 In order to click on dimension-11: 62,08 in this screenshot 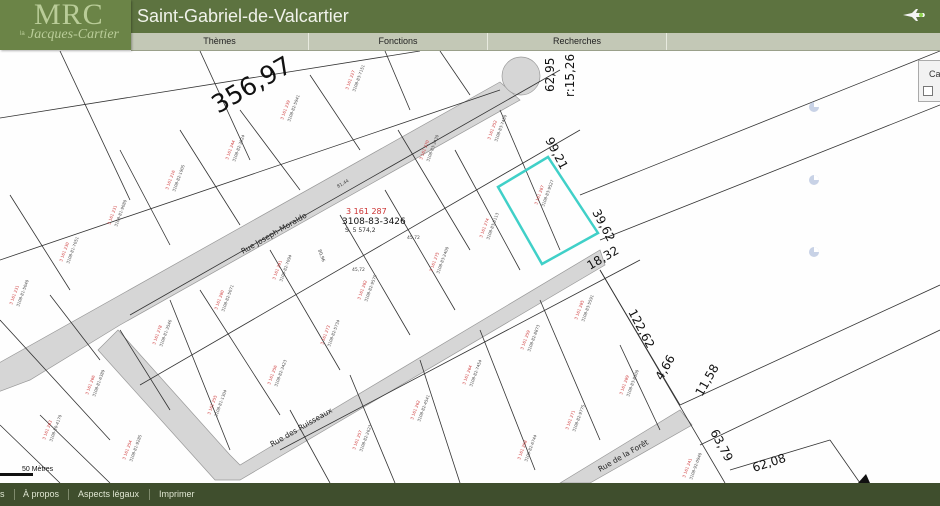, I will do `click(769, 463)`.